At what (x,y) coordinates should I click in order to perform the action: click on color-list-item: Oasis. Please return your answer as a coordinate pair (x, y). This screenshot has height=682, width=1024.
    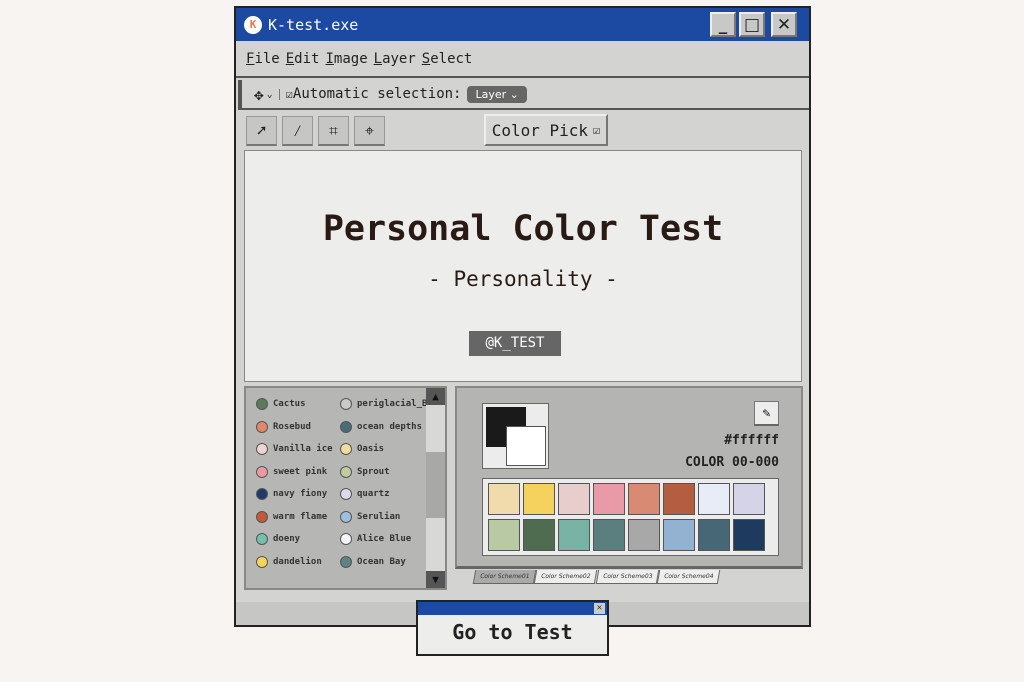
    Looking at the image, I should click on (362, 449).